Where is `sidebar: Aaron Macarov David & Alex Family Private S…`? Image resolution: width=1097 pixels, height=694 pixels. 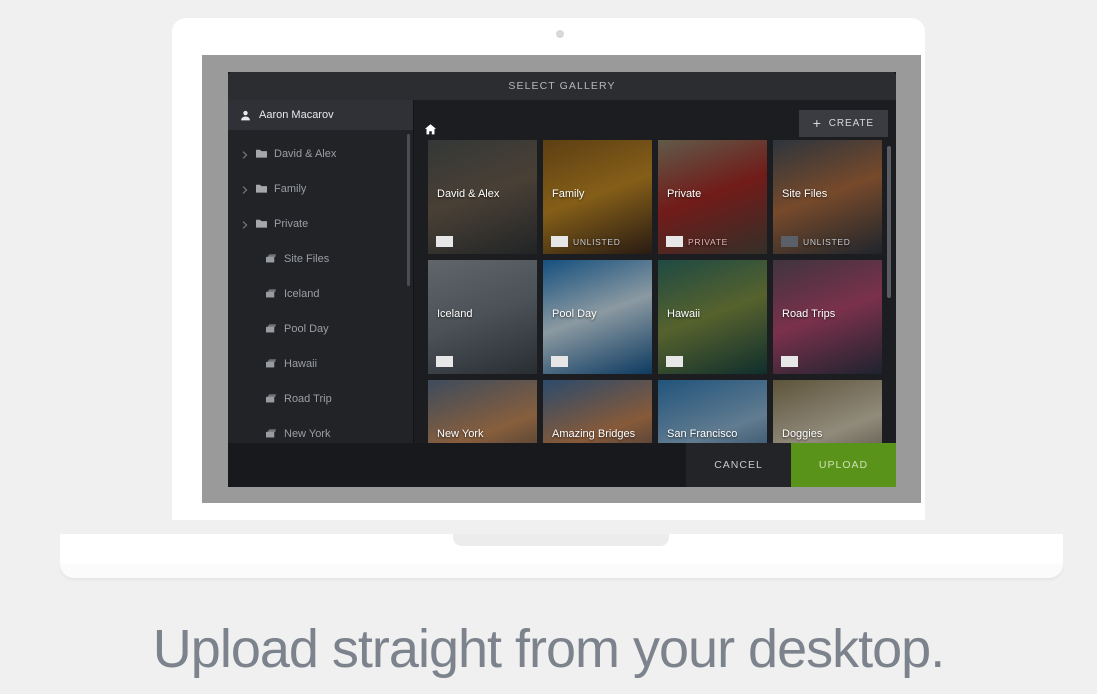
sidebar: Aaron Macarov David & Alex Family Private S… is located at coordinates (321, 271).